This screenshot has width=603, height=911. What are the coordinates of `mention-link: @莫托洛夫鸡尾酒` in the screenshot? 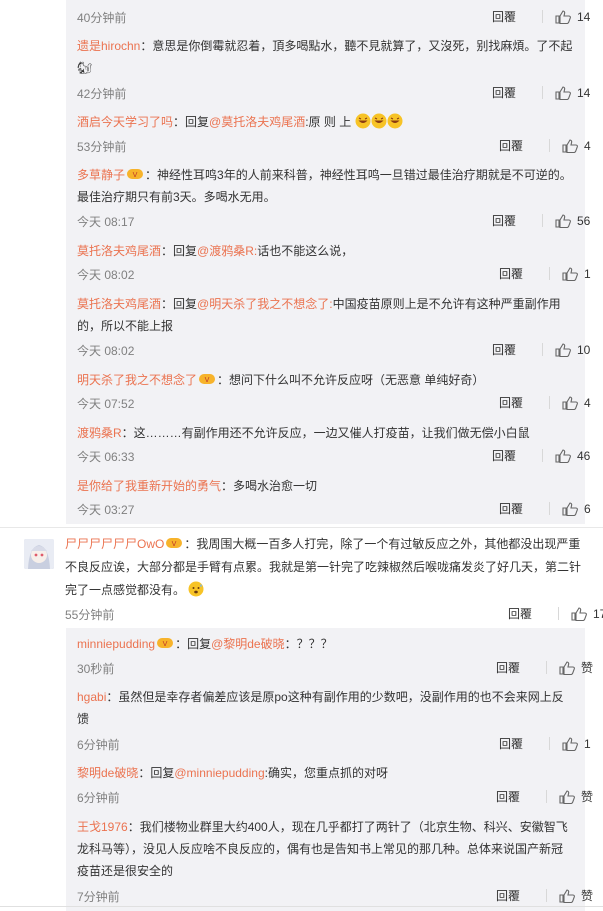 It's located at (257, 122).